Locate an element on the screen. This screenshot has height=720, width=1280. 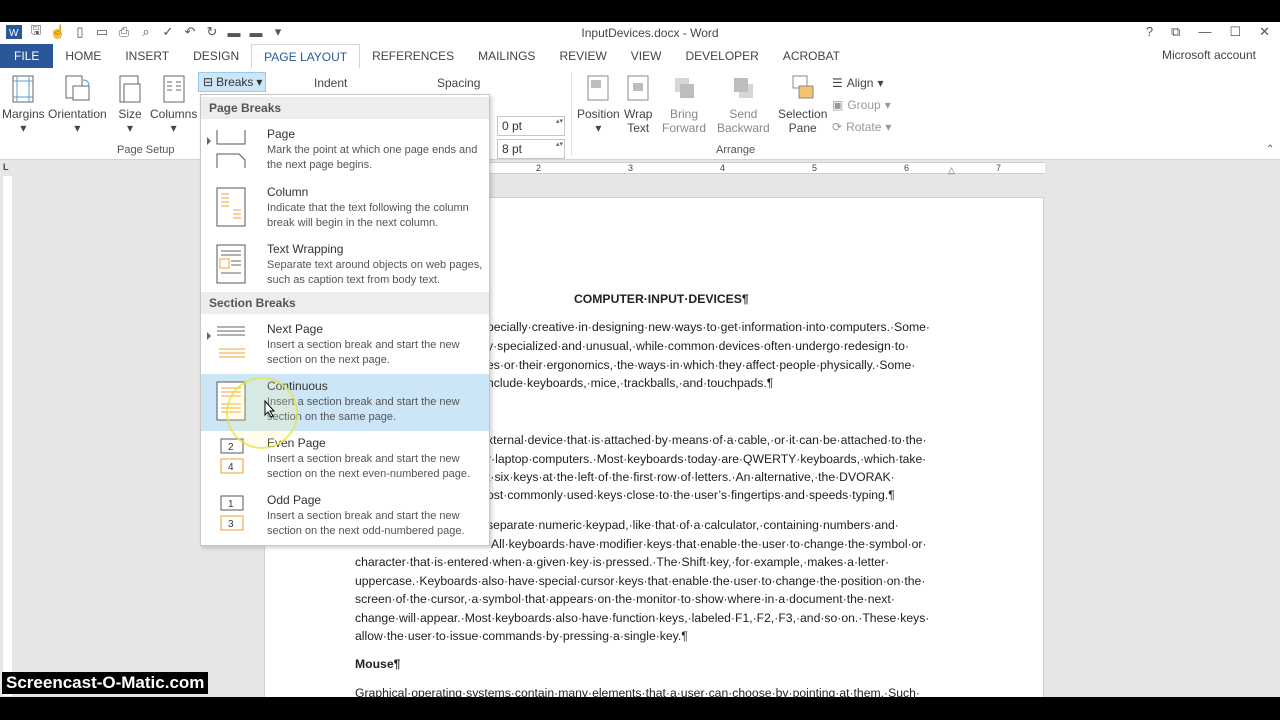
orientation-icon is located at coordinates (77, 88).